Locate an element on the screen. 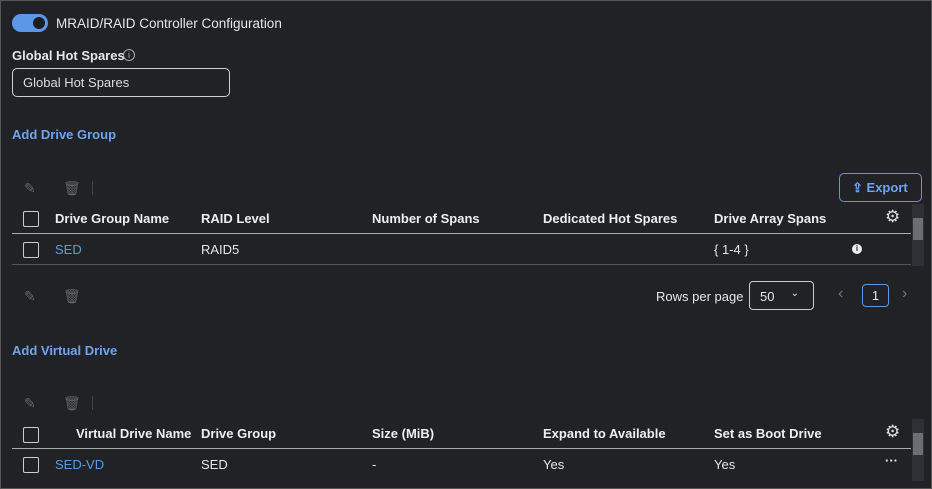  global-hot-spares-label: Global Hot Spares is located at coordinates (68, 55).